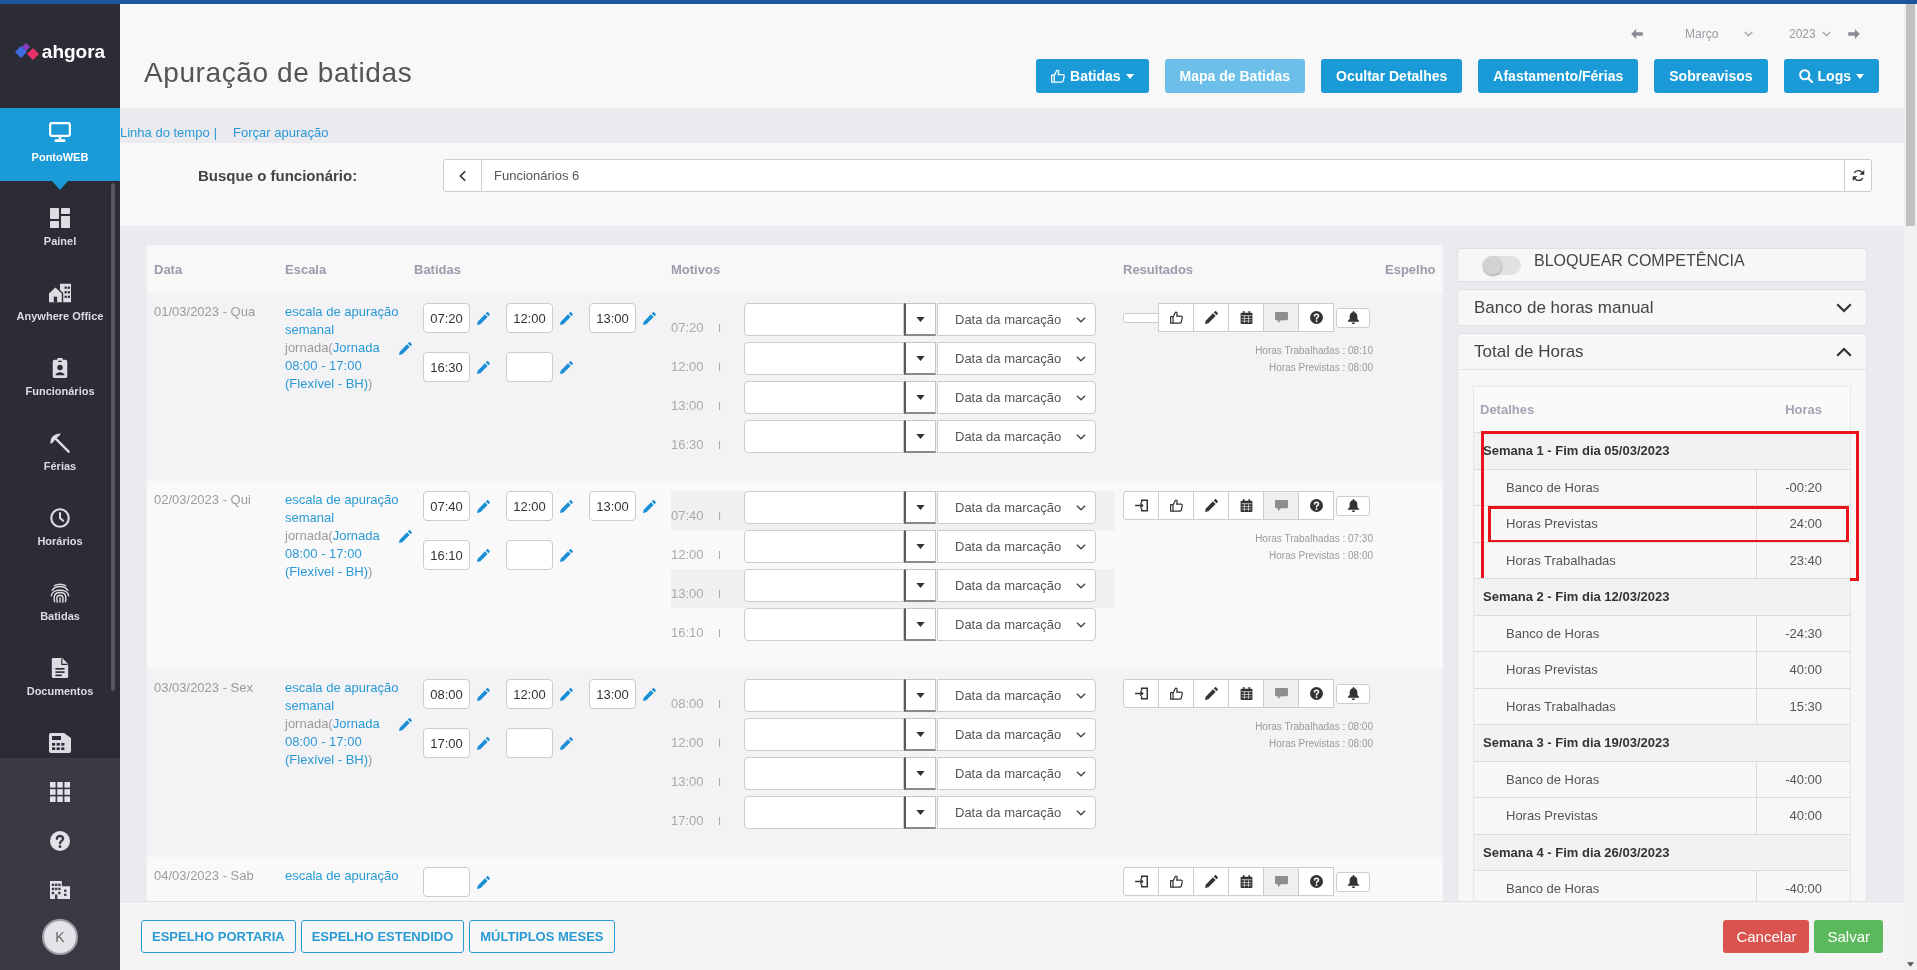 Image resolution: width=1917 pixels, height=970 pixels. I want to click on refresh-button, so click(1858, 175).